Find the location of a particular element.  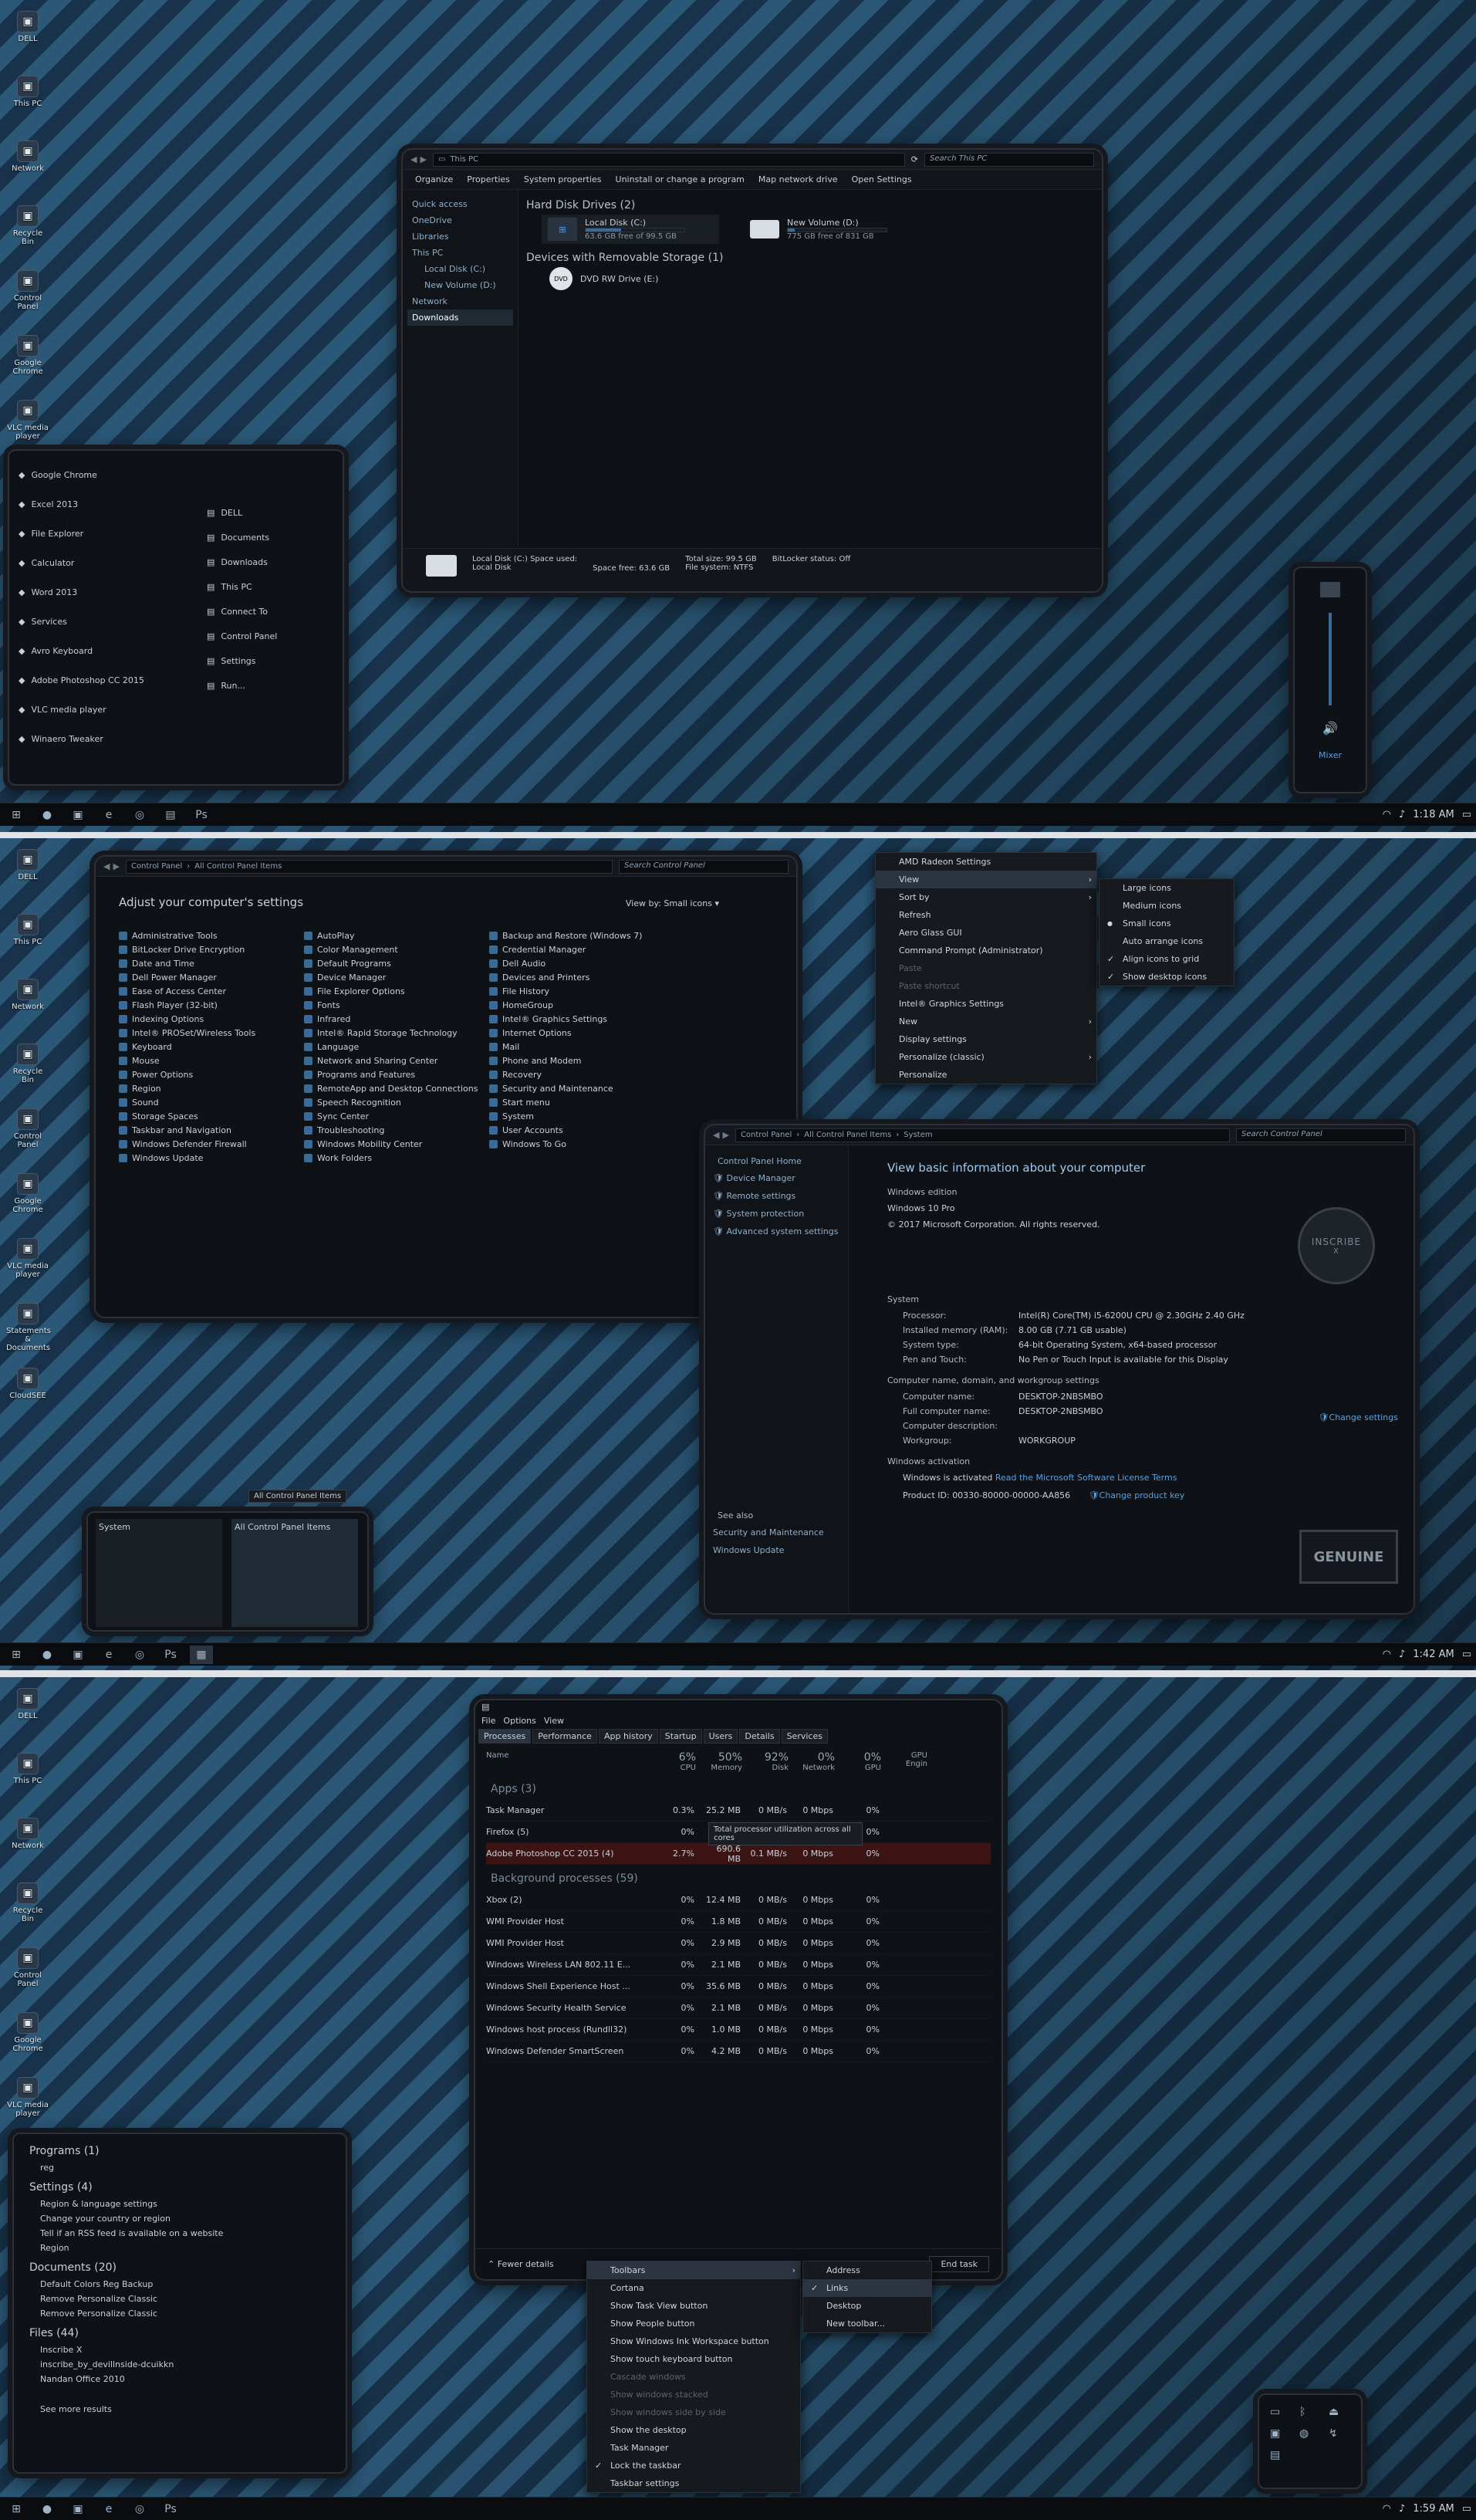

photoshop-icon: Ps is located at coordinates (170, 2509).